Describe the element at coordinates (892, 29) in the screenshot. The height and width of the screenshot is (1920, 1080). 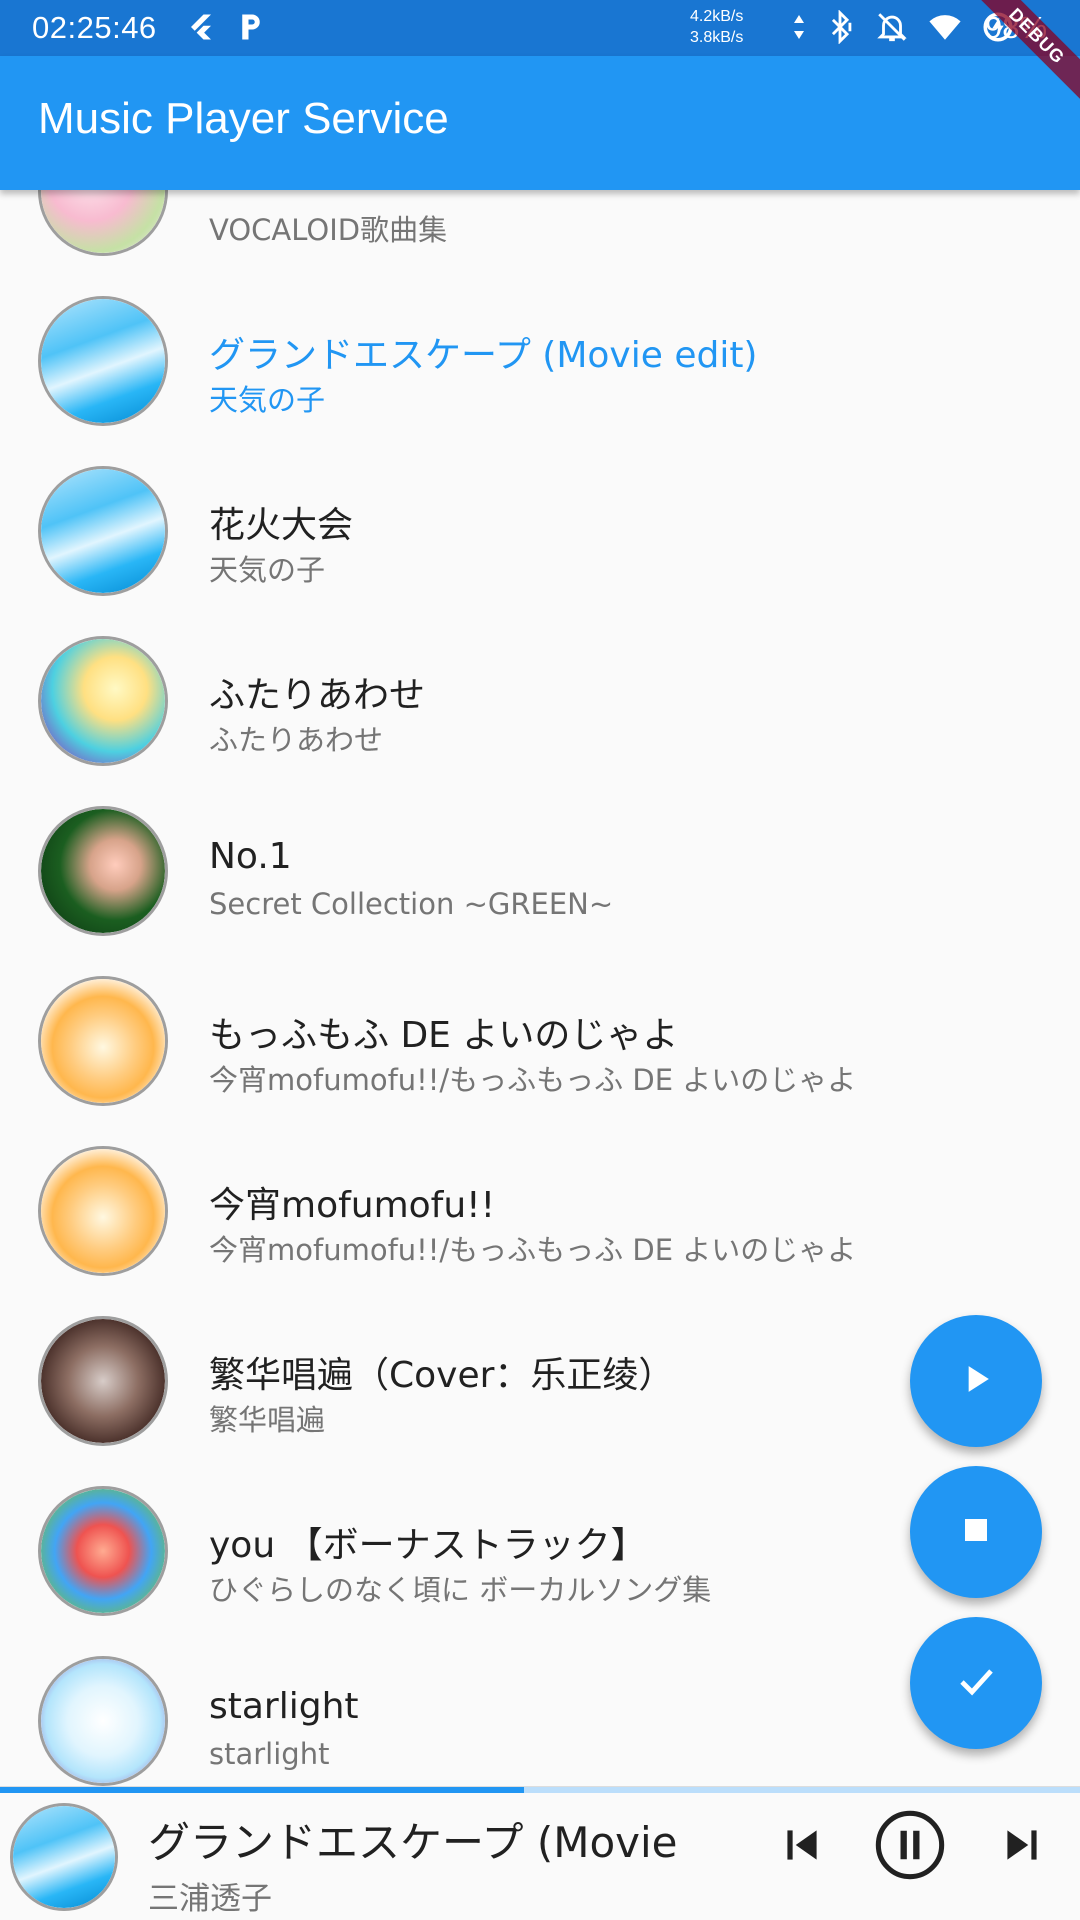
I see `silent-icon` at that location.